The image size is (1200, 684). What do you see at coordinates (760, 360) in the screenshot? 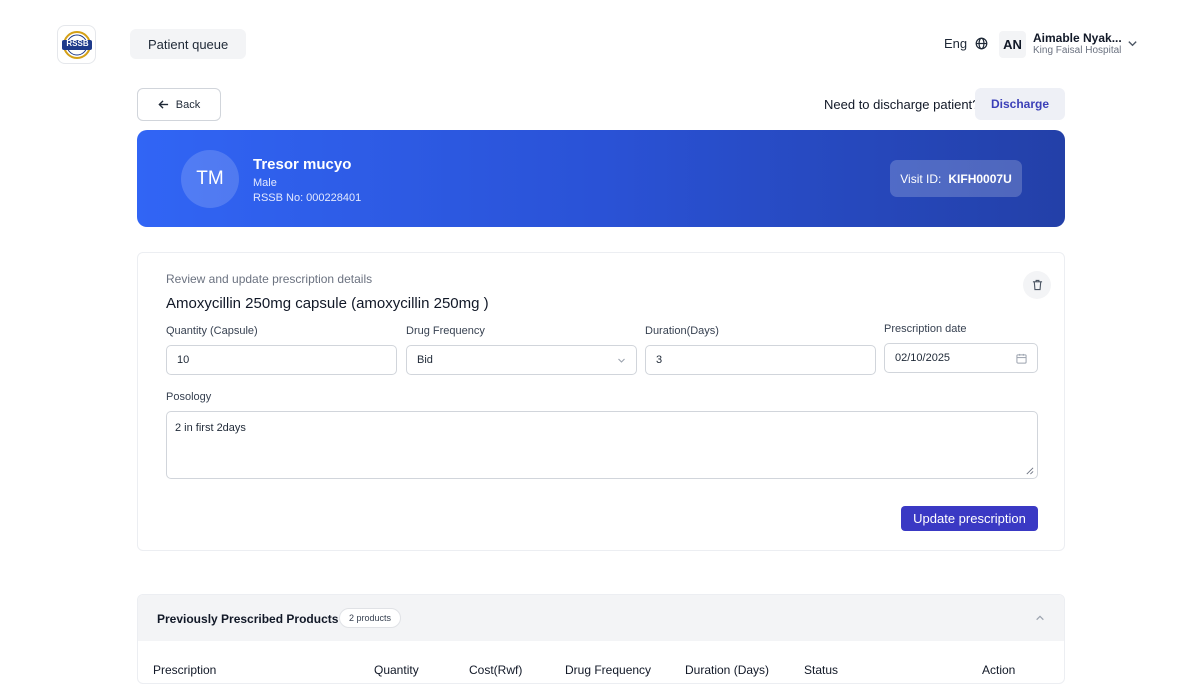
I see `duration-input: 3` at bounding box center [760, 360].